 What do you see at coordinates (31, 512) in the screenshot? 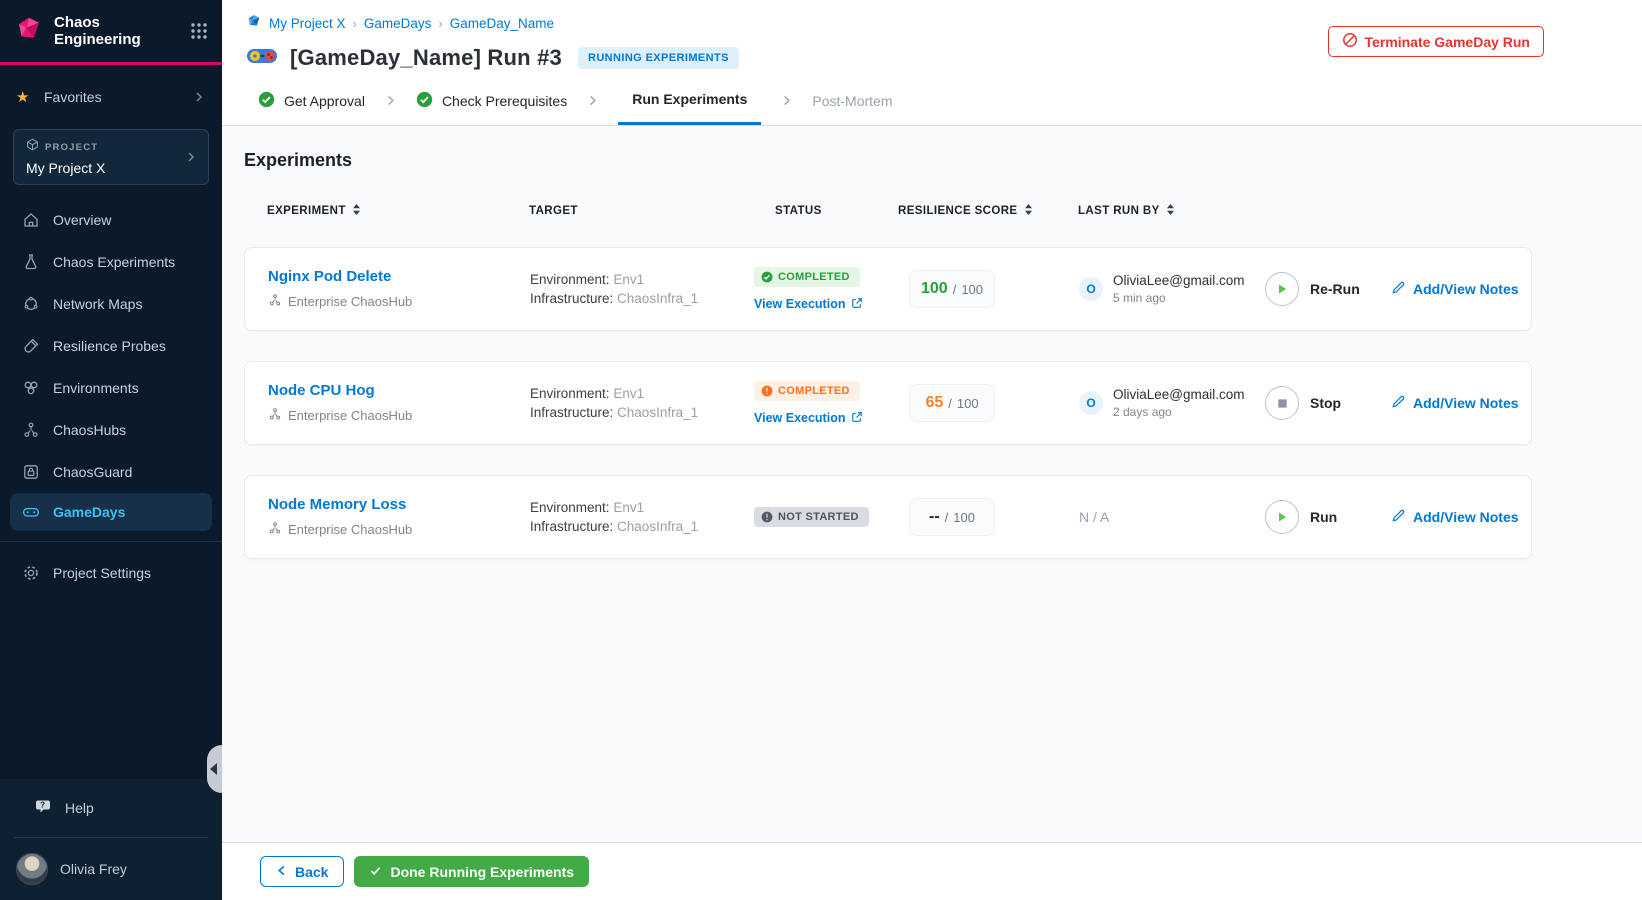
I see `gamepad-icon` at bounding box center [31, 512].